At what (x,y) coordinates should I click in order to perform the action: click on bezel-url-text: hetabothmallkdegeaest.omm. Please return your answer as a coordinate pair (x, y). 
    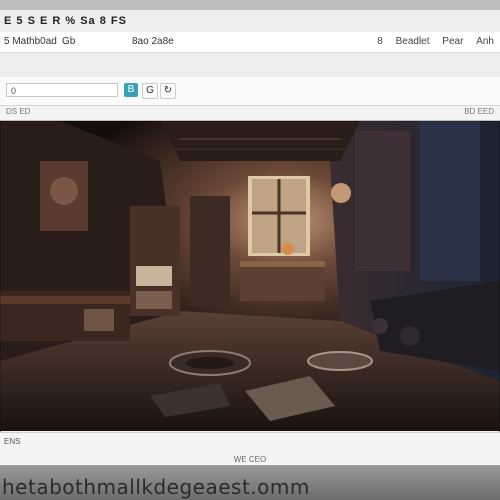
    Looking at the image, I should click on (156, 487).